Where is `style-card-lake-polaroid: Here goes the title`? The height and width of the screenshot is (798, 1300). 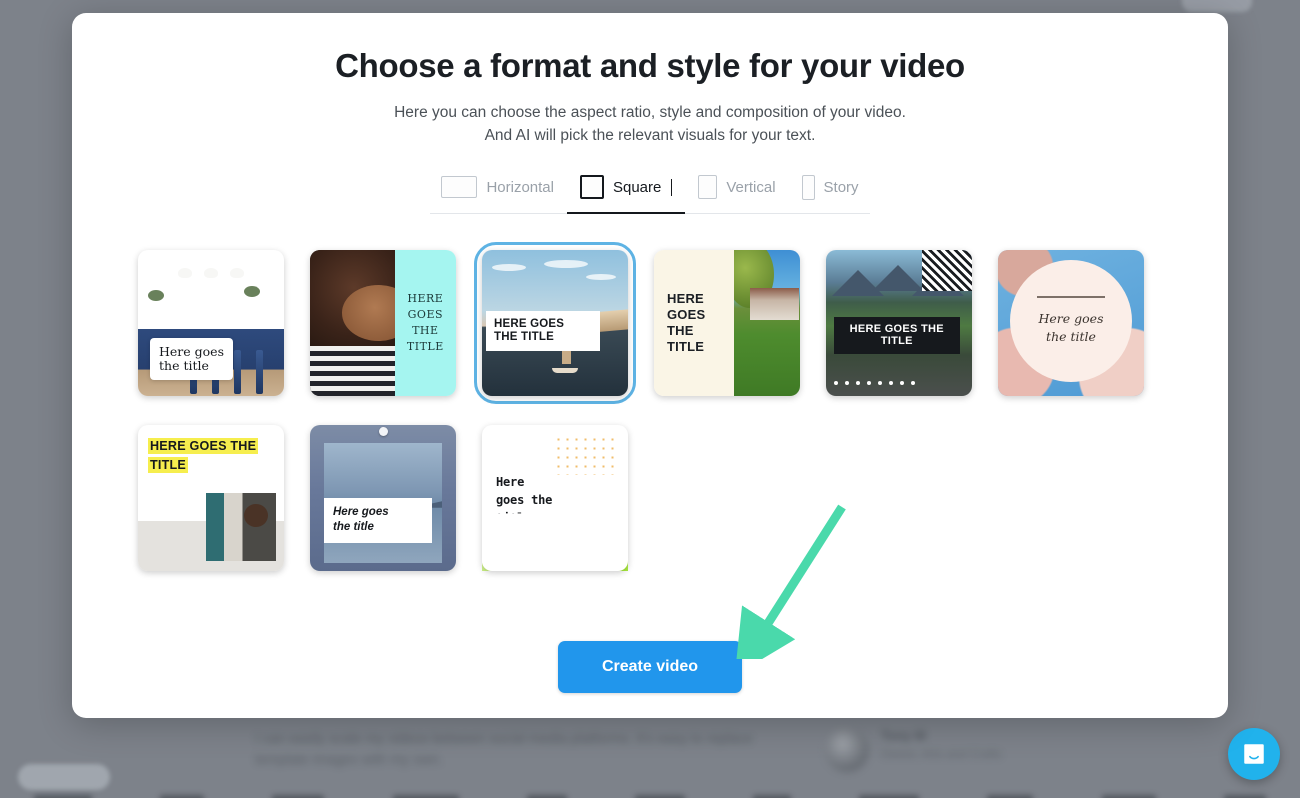
style-card-lake-polaroid: Here goes the title is located at coordinates (383, 498).